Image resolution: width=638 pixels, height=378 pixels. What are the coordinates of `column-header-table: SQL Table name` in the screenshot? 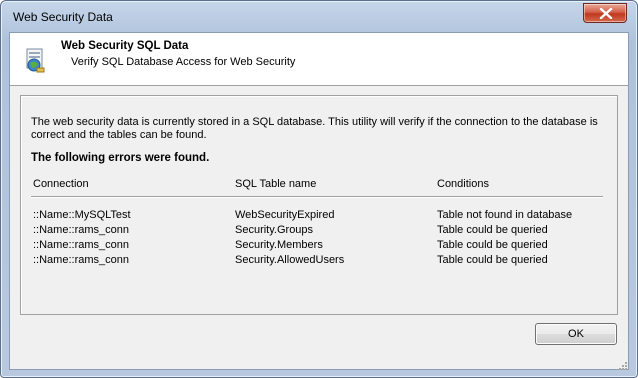 It's located at (276, 184).